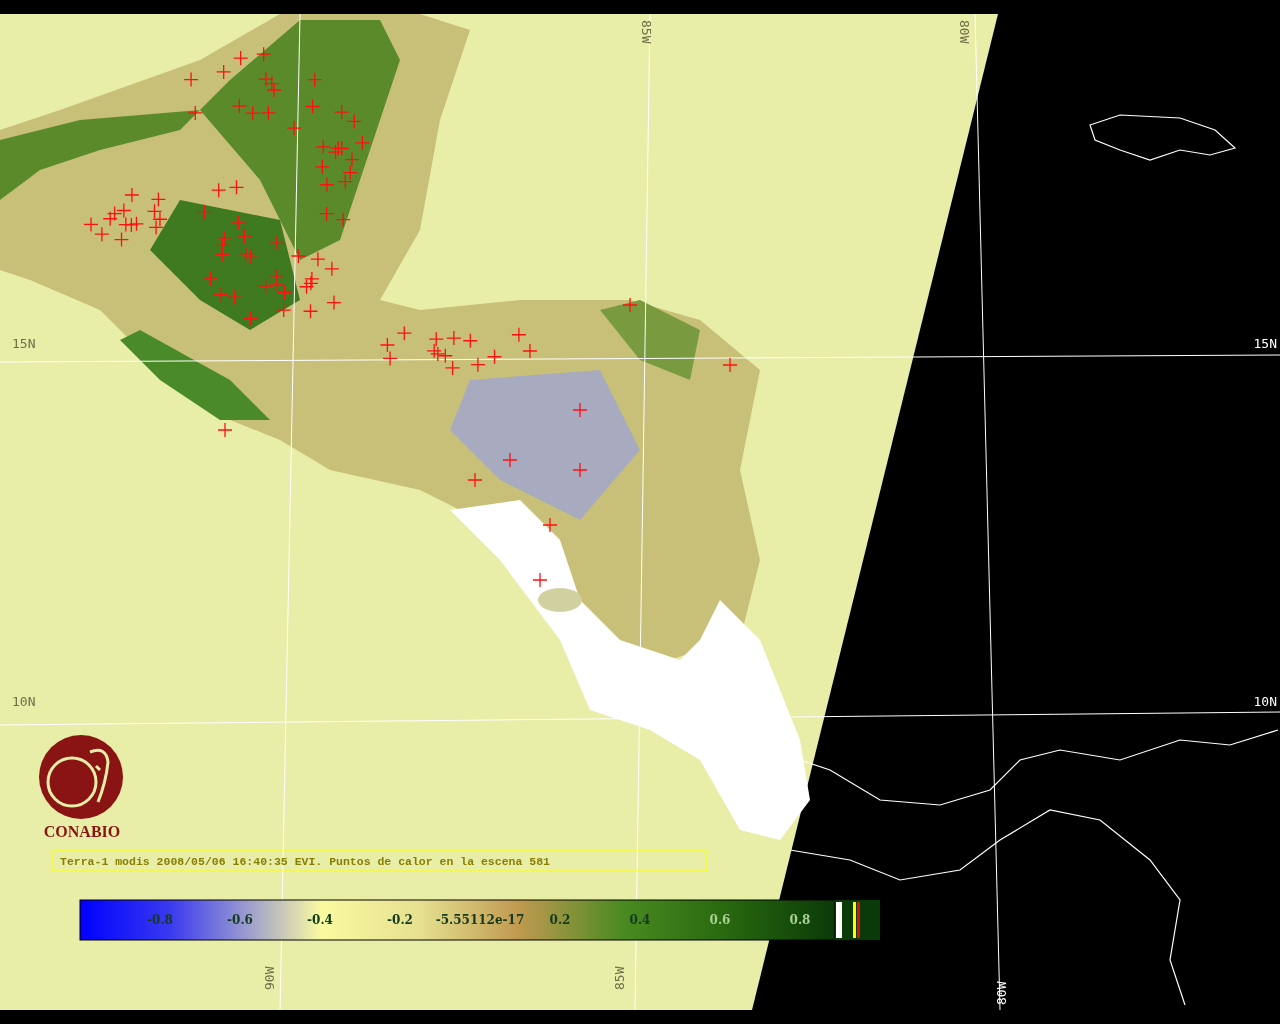 This screenshot has width=1280, height=1024. Describe the element at coordinates (560, 920) in the screenshot. I see `scale-tick-label: 0.2` at that location.